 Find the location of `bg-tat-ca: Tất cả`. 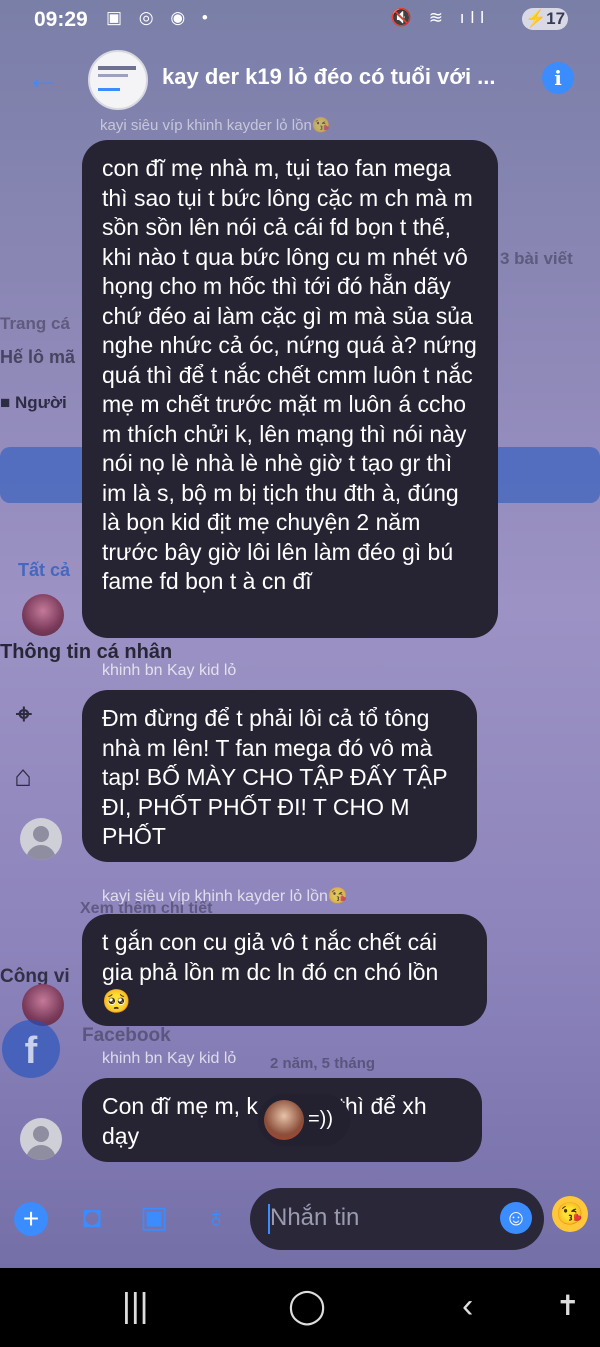

bg-tat-ca: Tất cả is located at coordinates (44, 570).